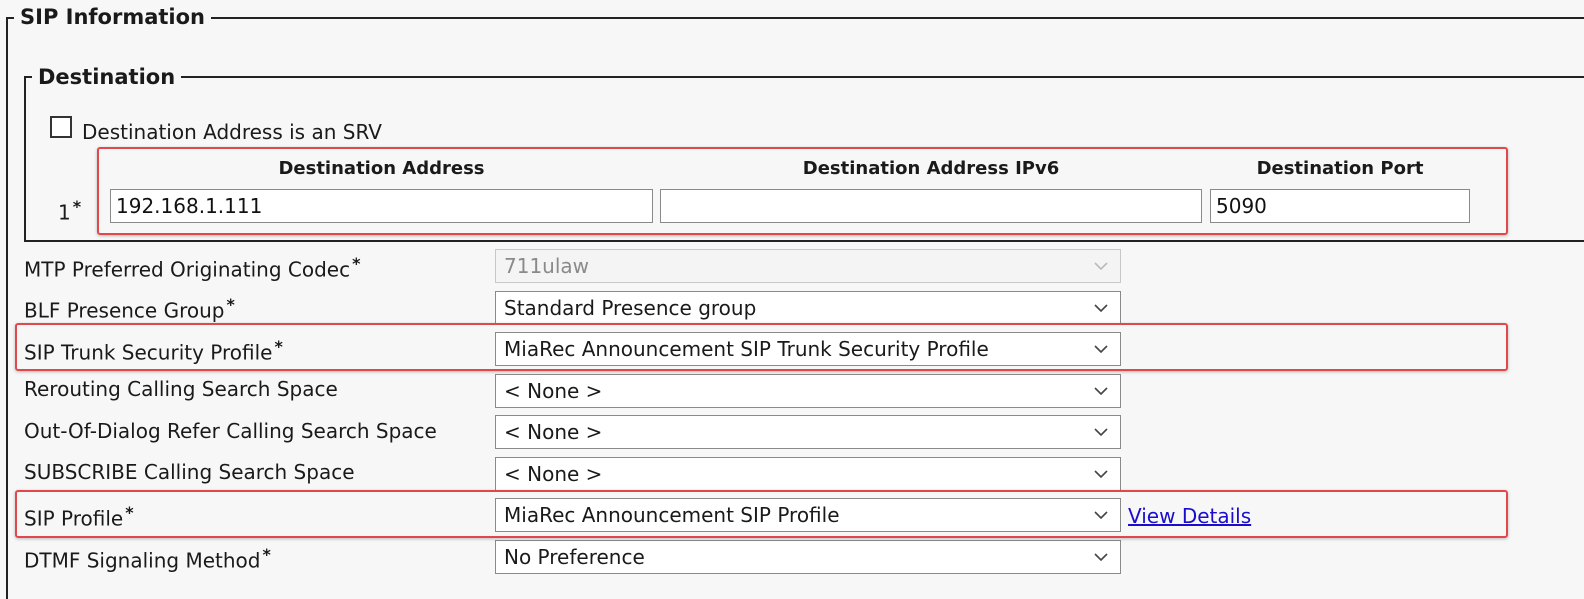  What do you see at coordinates (7, 308) in the screenshot?
I see `sip-information-border-left` at bounding box center [7, 308].